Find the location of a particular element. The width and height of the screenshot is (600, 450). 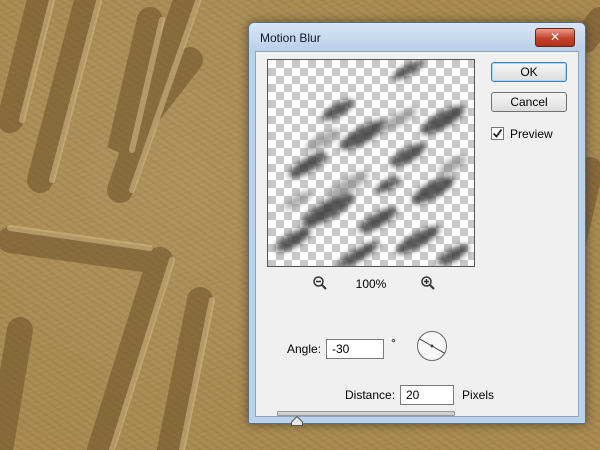

preview-checkbox is located at coordinates (497, 133).